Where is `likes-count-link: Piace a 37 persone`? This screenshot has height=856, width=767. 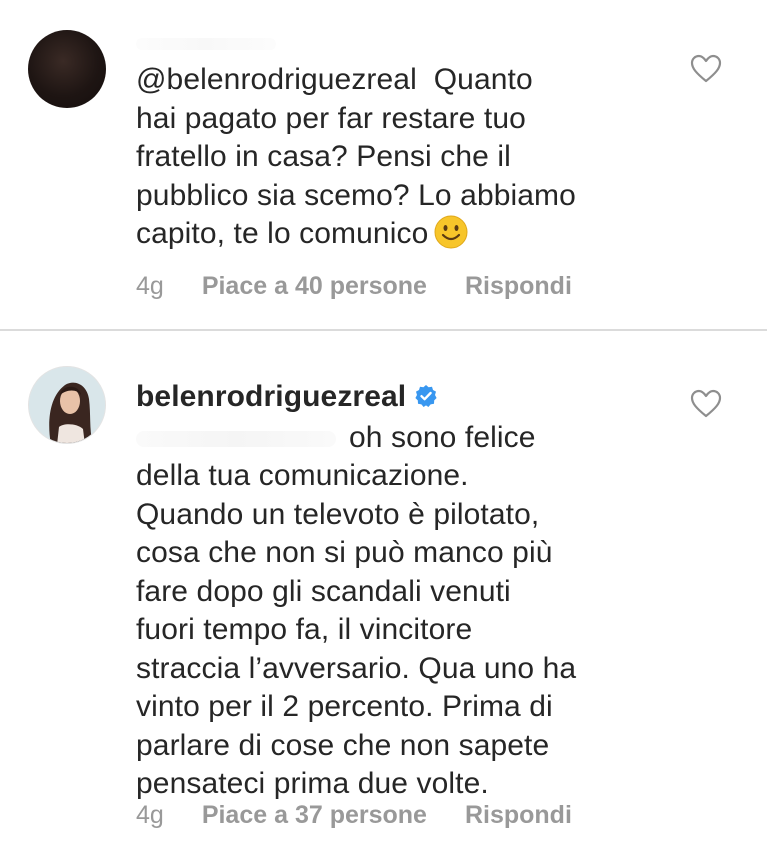 likes-count-link: Piace a 37 persone is located at coordinates (314, 815).